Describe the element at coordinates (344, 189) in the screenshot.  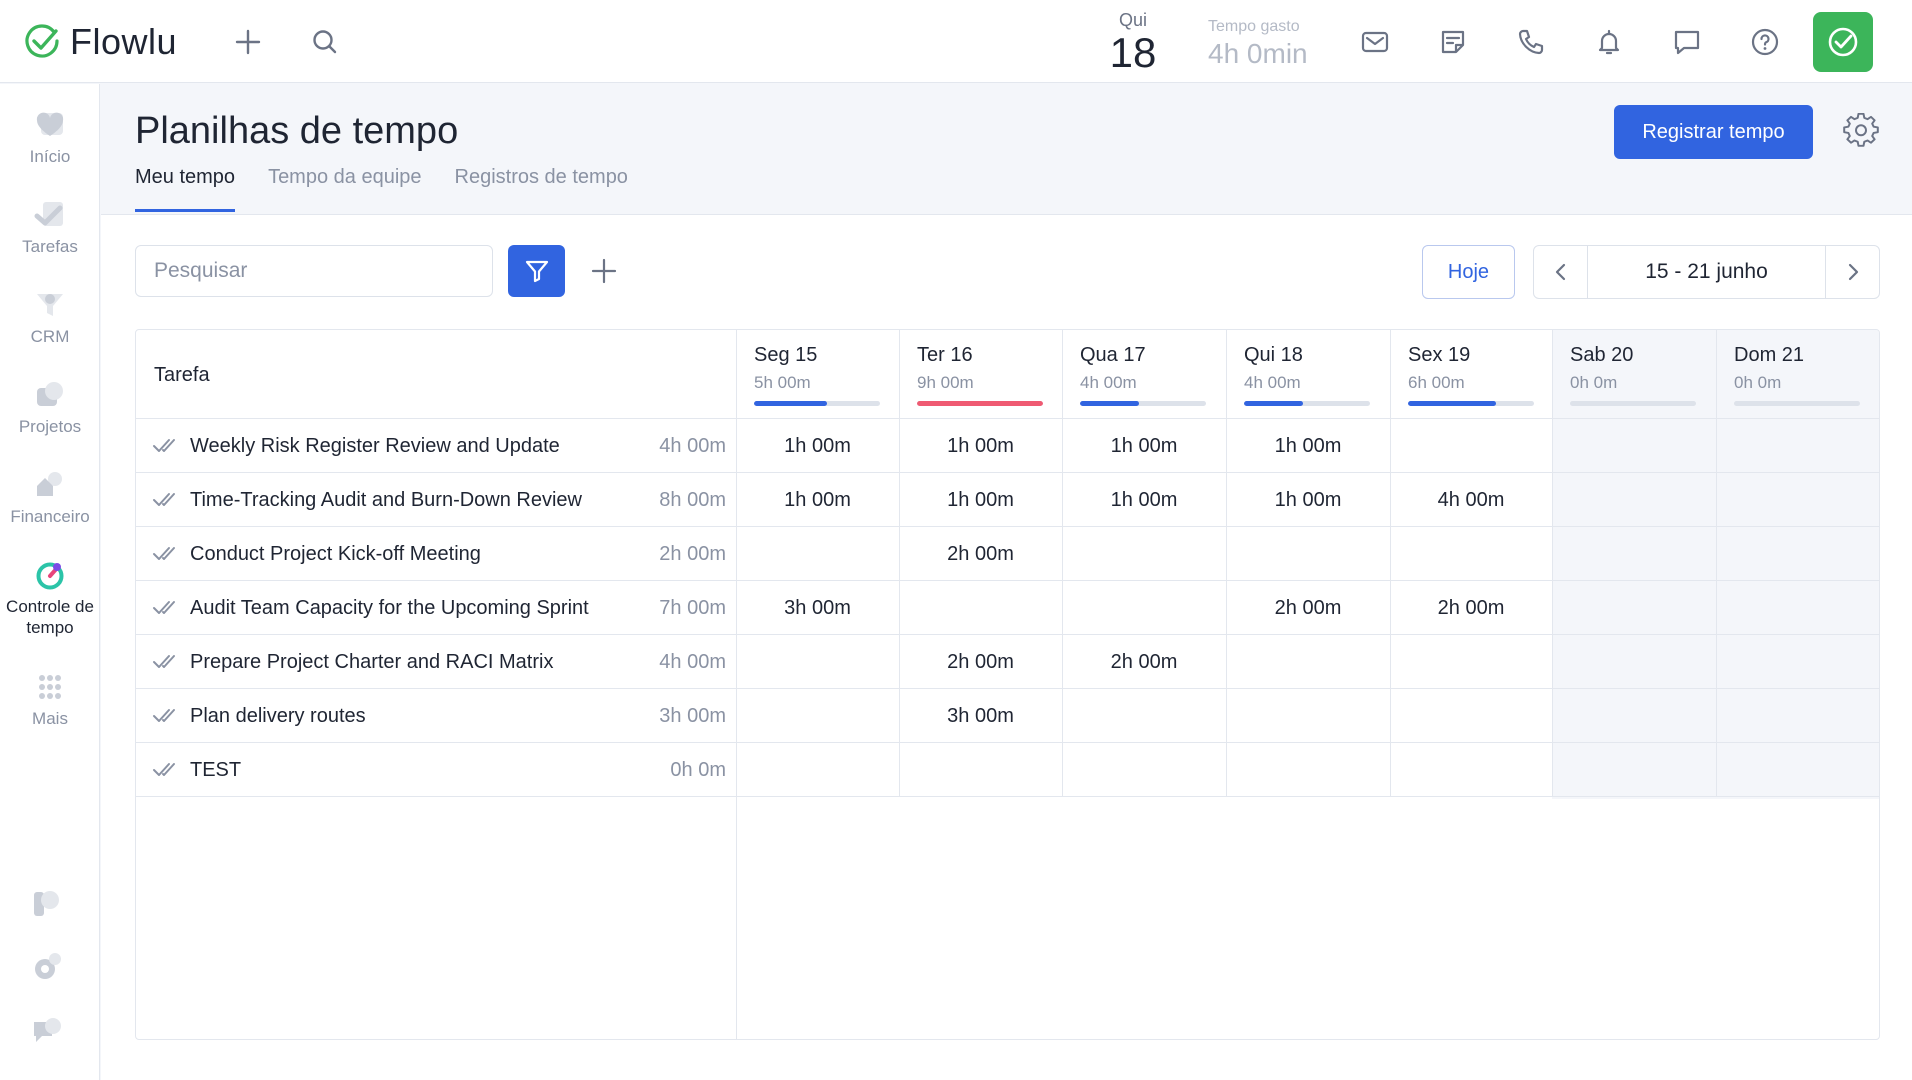
I see `tab-tempo-da-equipe: Tempo da equipe` at that location.